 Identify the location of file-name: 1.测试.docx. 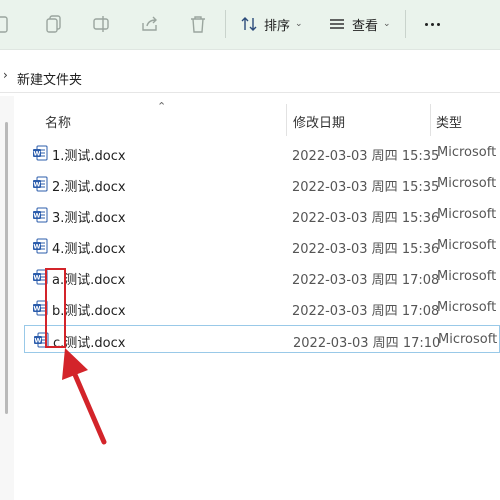
(89, 154).